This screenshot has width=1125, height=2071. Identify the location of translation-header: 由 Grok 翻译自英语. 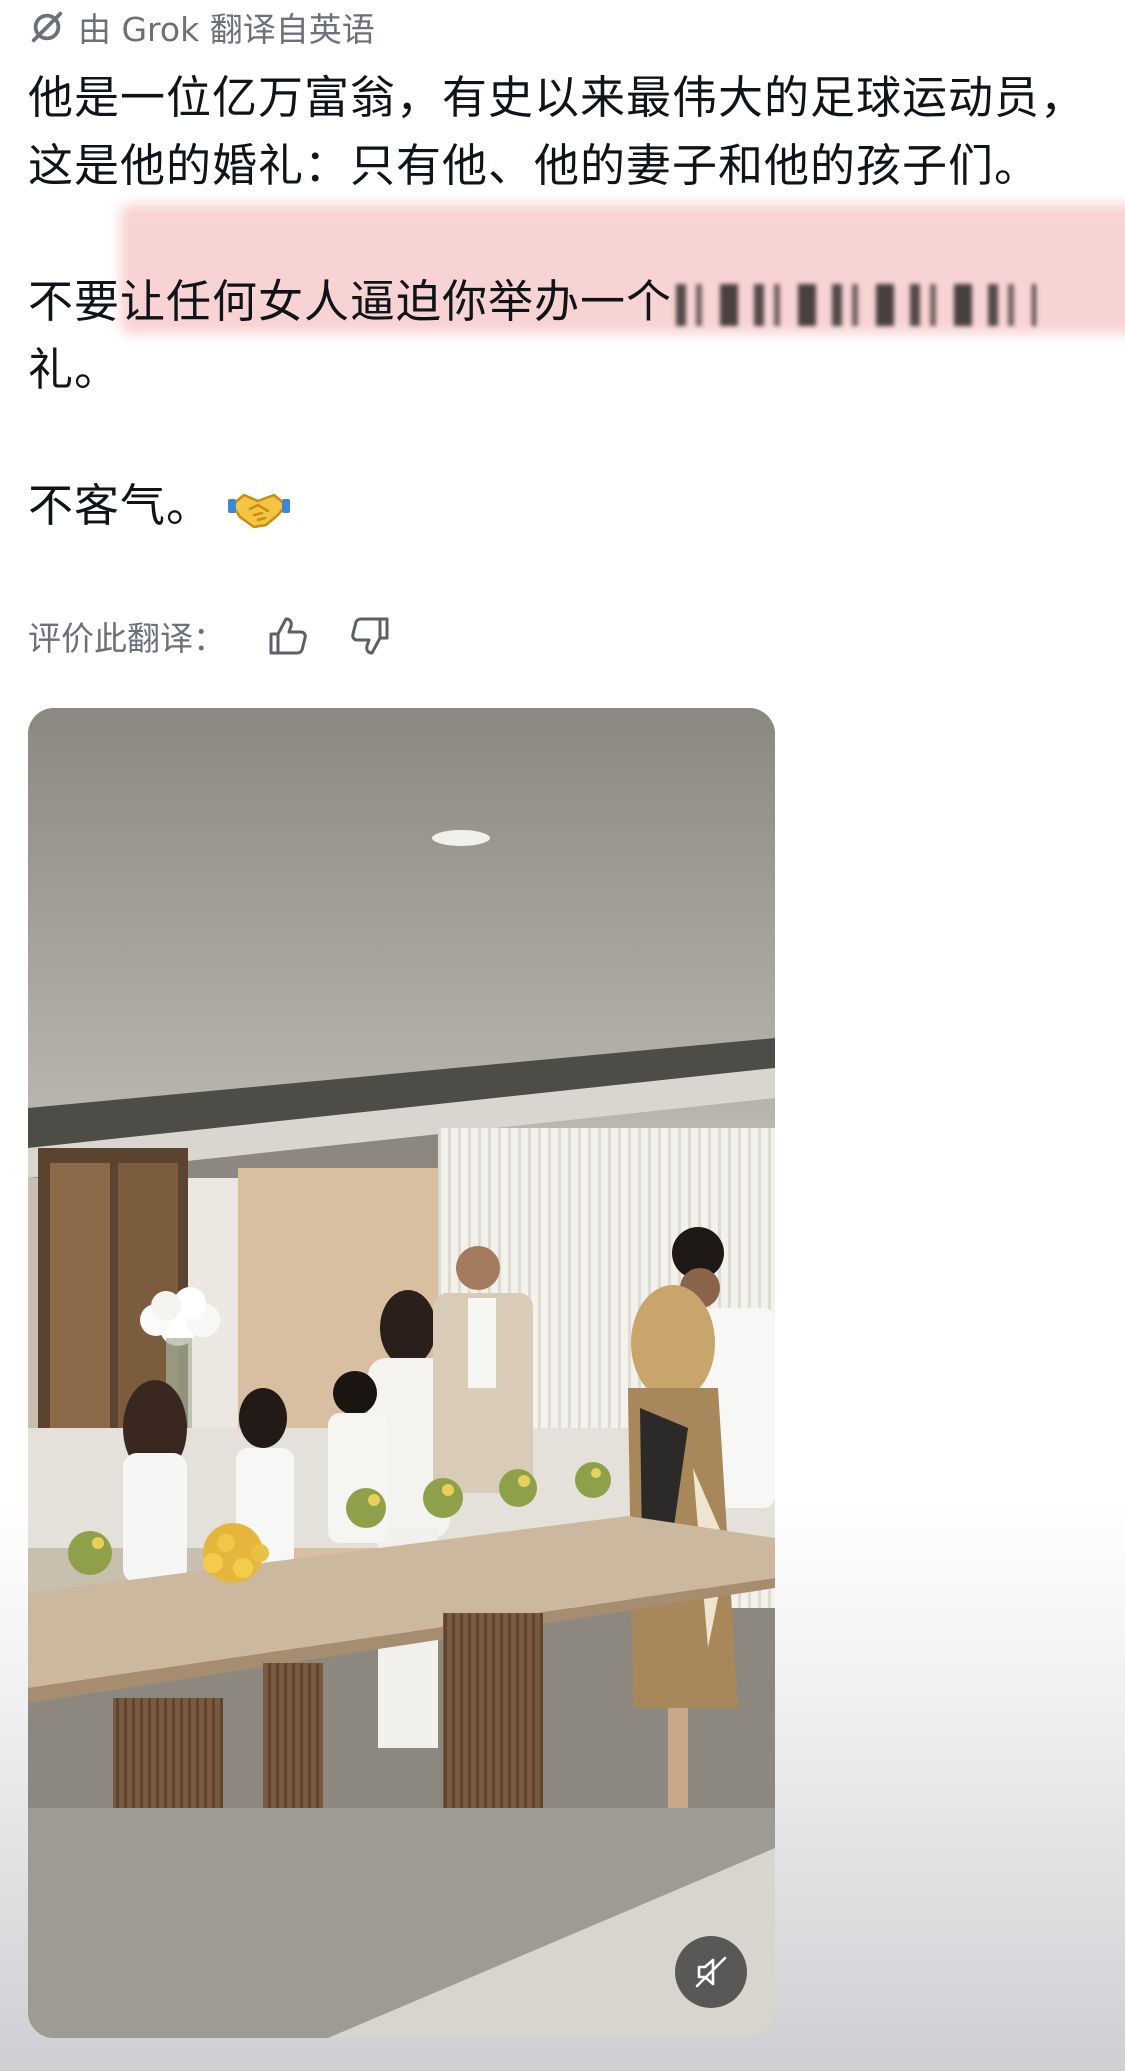
(201, 27).